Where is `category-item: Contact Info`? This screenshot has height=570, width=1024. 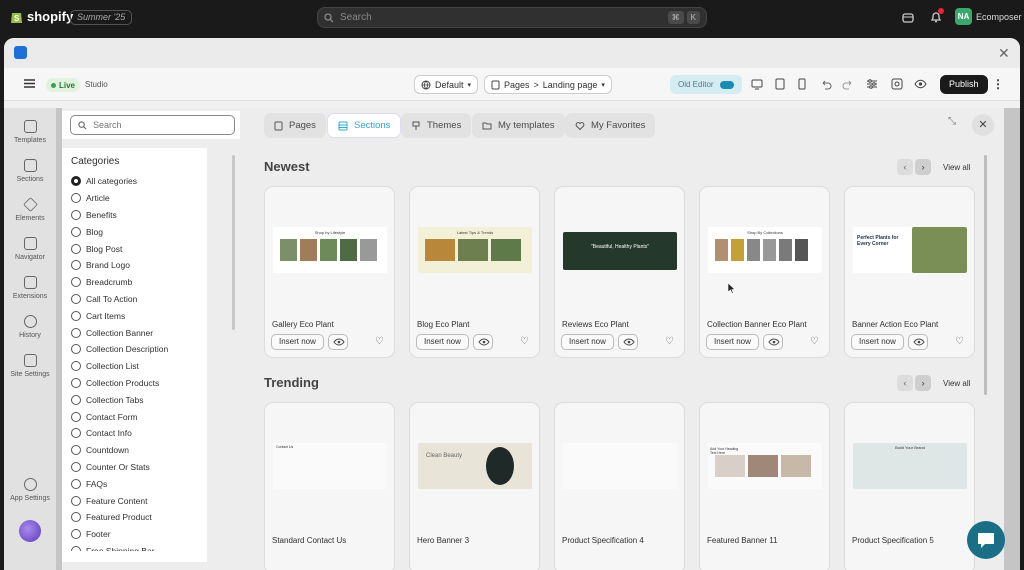
category-item: Contact Info is located at coordinates (139, 433).